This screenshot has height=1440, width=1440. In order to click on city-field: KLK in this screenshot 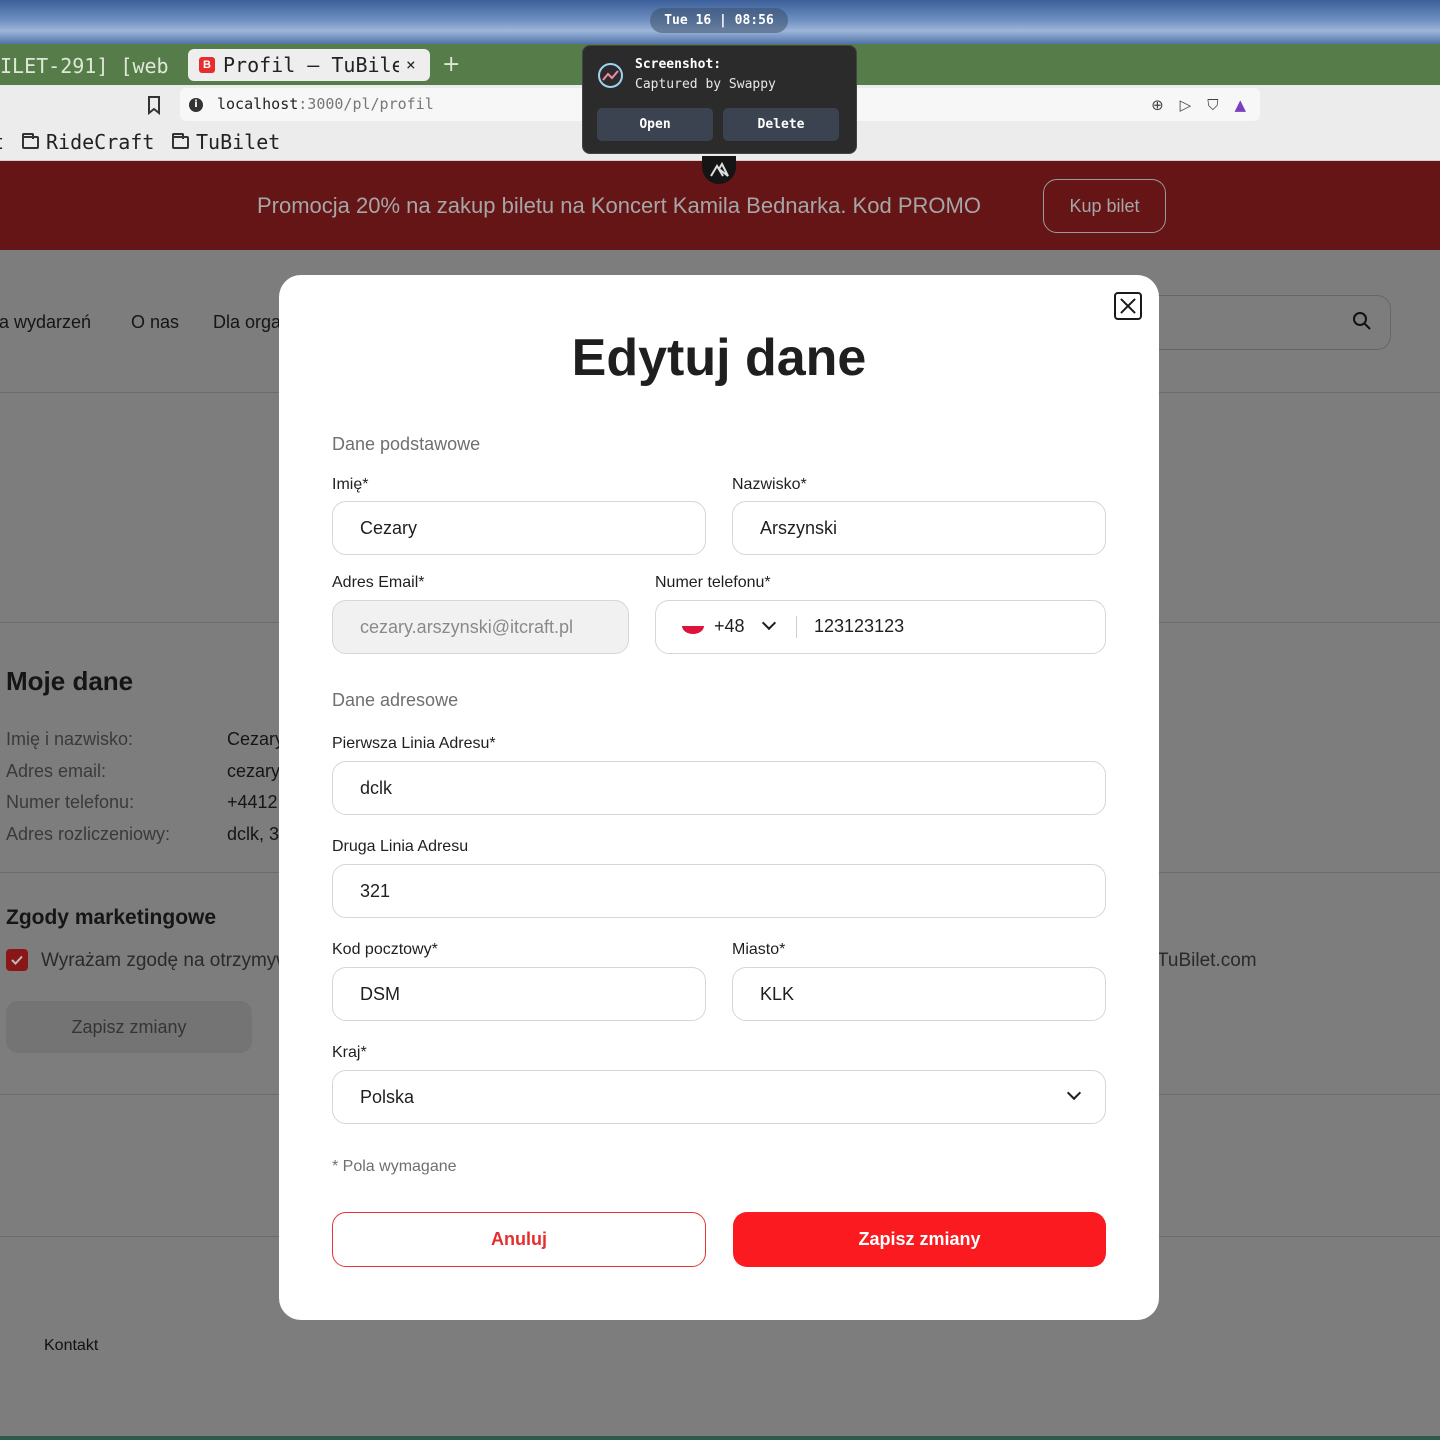, I will do `click(919, 994)`.